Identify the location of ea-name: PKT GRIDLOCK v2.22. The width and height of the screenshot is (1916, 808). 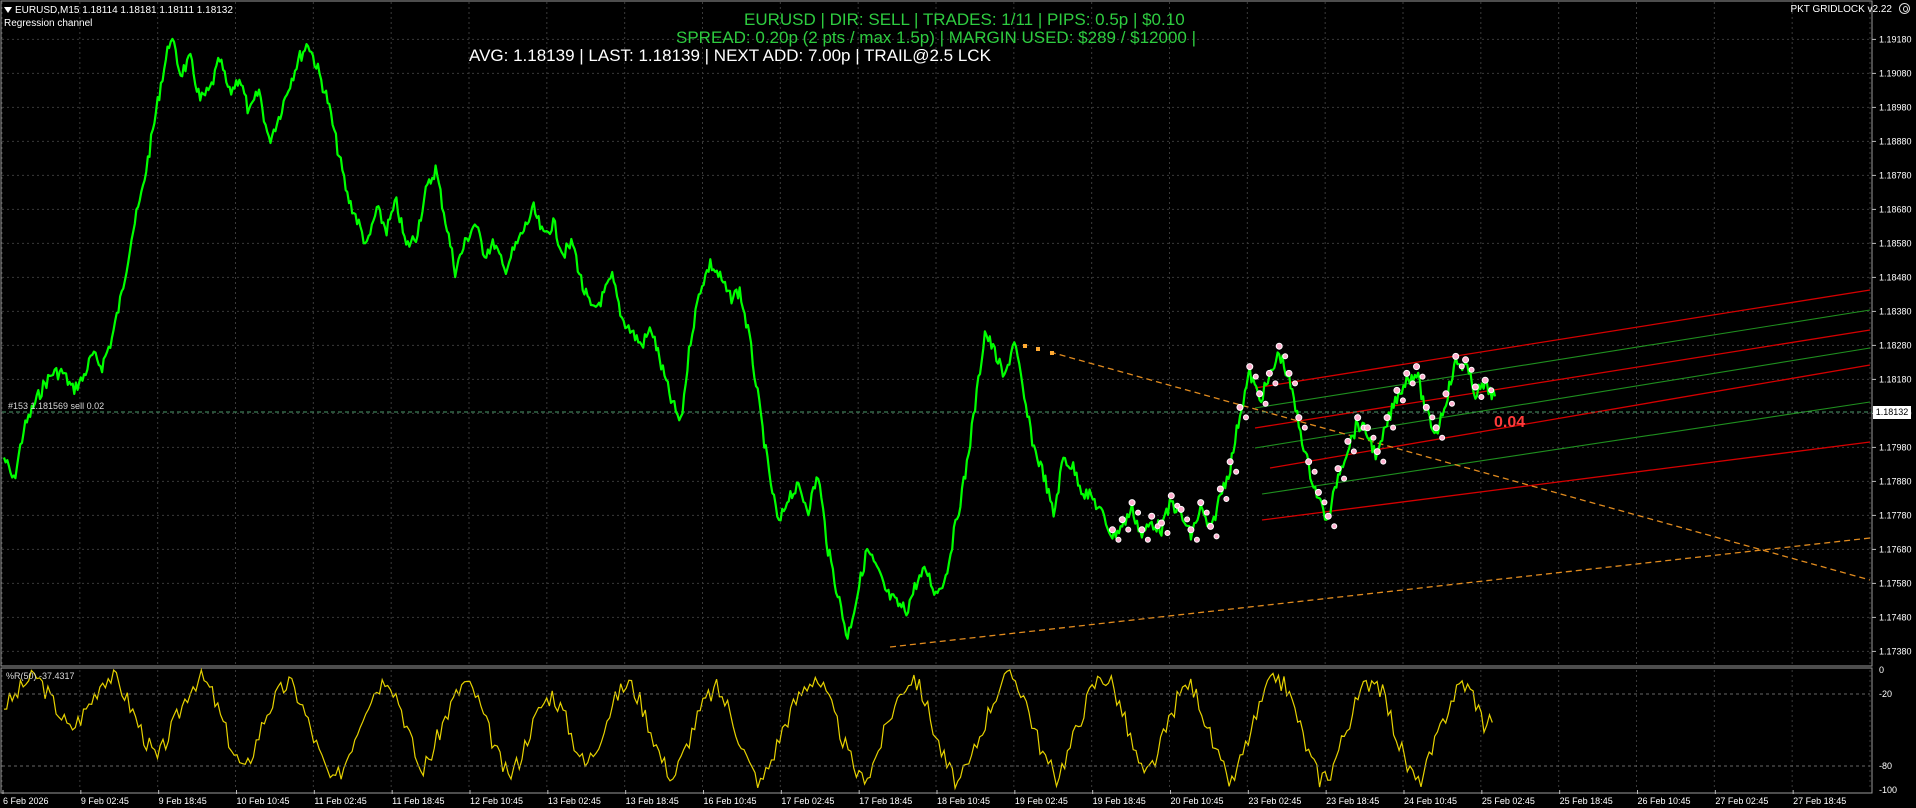
(1841, 9).